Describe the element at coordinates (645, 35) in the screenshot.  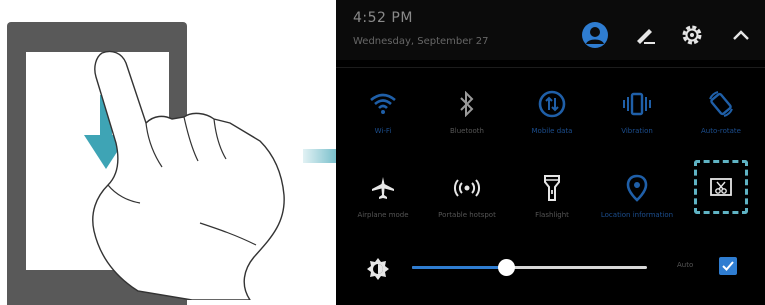
I see `edit-icon` at that location.